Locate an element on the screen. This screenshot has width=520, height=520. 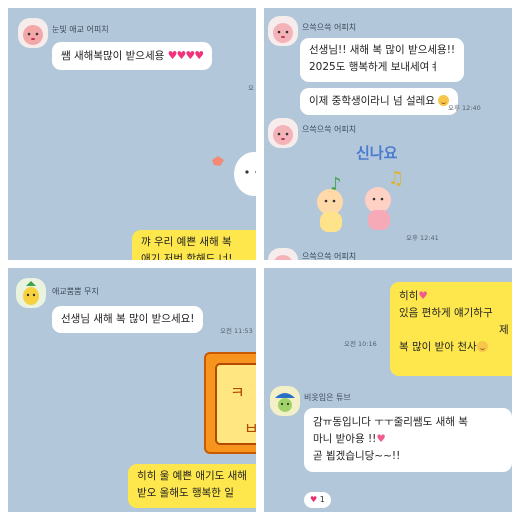
my-line-2: 있음 편하게 얘기하구 is located at coordinates (446, 313).